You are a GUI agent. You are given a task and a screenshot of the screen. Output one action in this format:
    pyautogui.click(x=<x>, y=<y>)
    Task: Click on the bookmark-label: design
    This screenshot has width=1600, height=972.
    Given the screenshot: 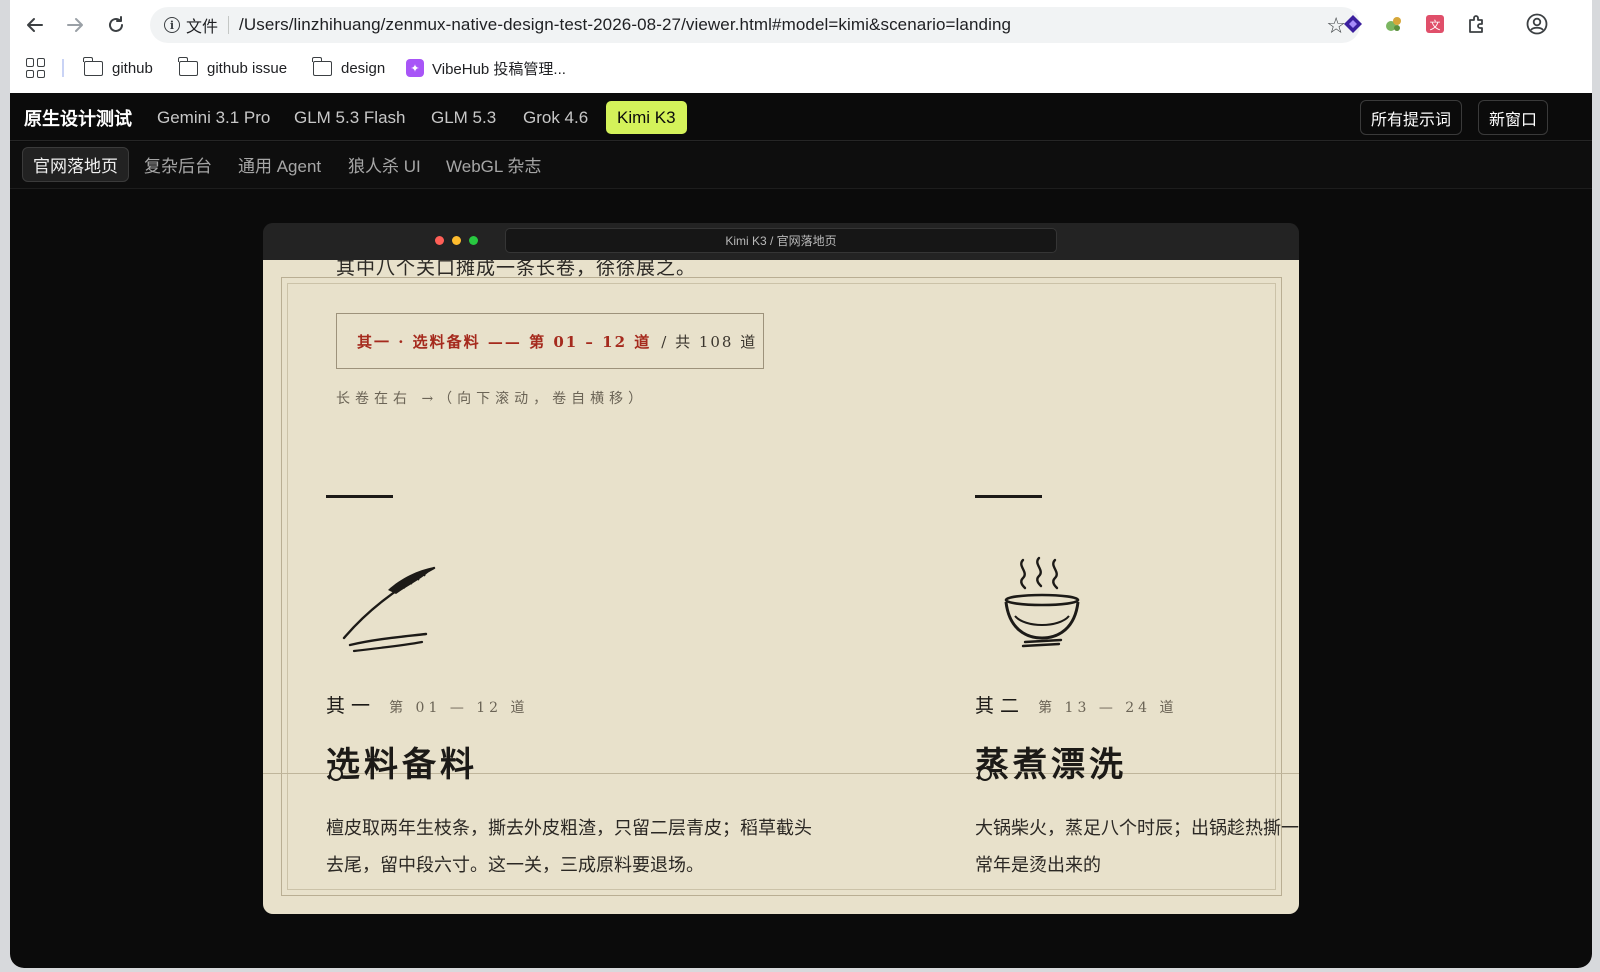 What is the action you would take?
    pyautogui.click(x=363, y=68)
    